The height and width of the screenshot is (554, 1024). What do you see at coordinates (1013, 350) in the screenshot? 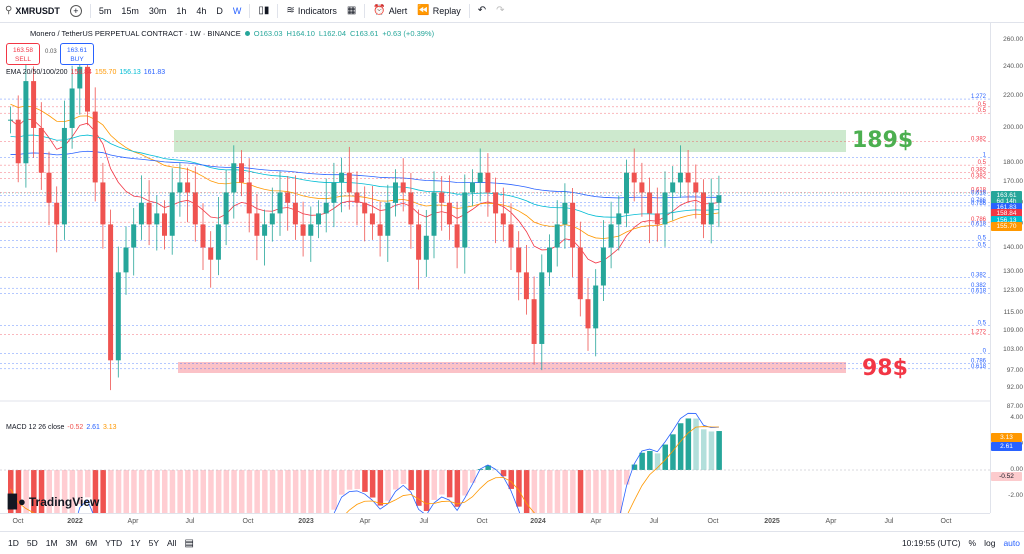
I see `price-axis-label: 103.00` at bounding box center [1013, 350].